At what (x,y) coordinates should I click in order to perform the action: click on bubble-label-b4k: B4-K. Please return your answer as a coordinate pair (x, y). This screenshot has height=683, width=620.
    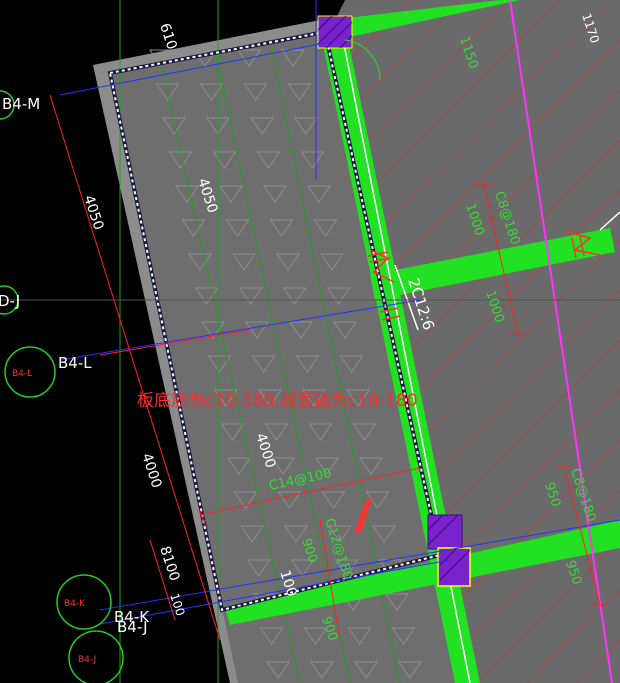
    Looking at the image, I should click on (75, 604).